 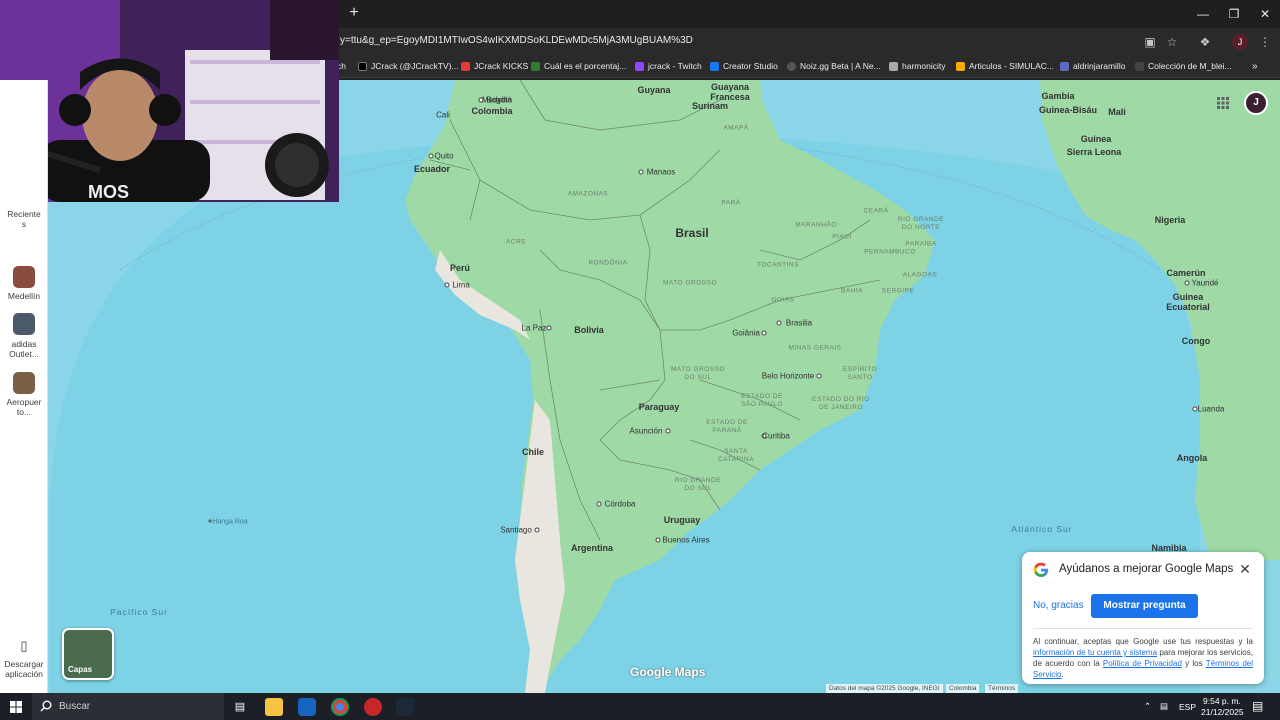 I want to click on map-label-la-paz: La Paz, so click(x=534, y=328).